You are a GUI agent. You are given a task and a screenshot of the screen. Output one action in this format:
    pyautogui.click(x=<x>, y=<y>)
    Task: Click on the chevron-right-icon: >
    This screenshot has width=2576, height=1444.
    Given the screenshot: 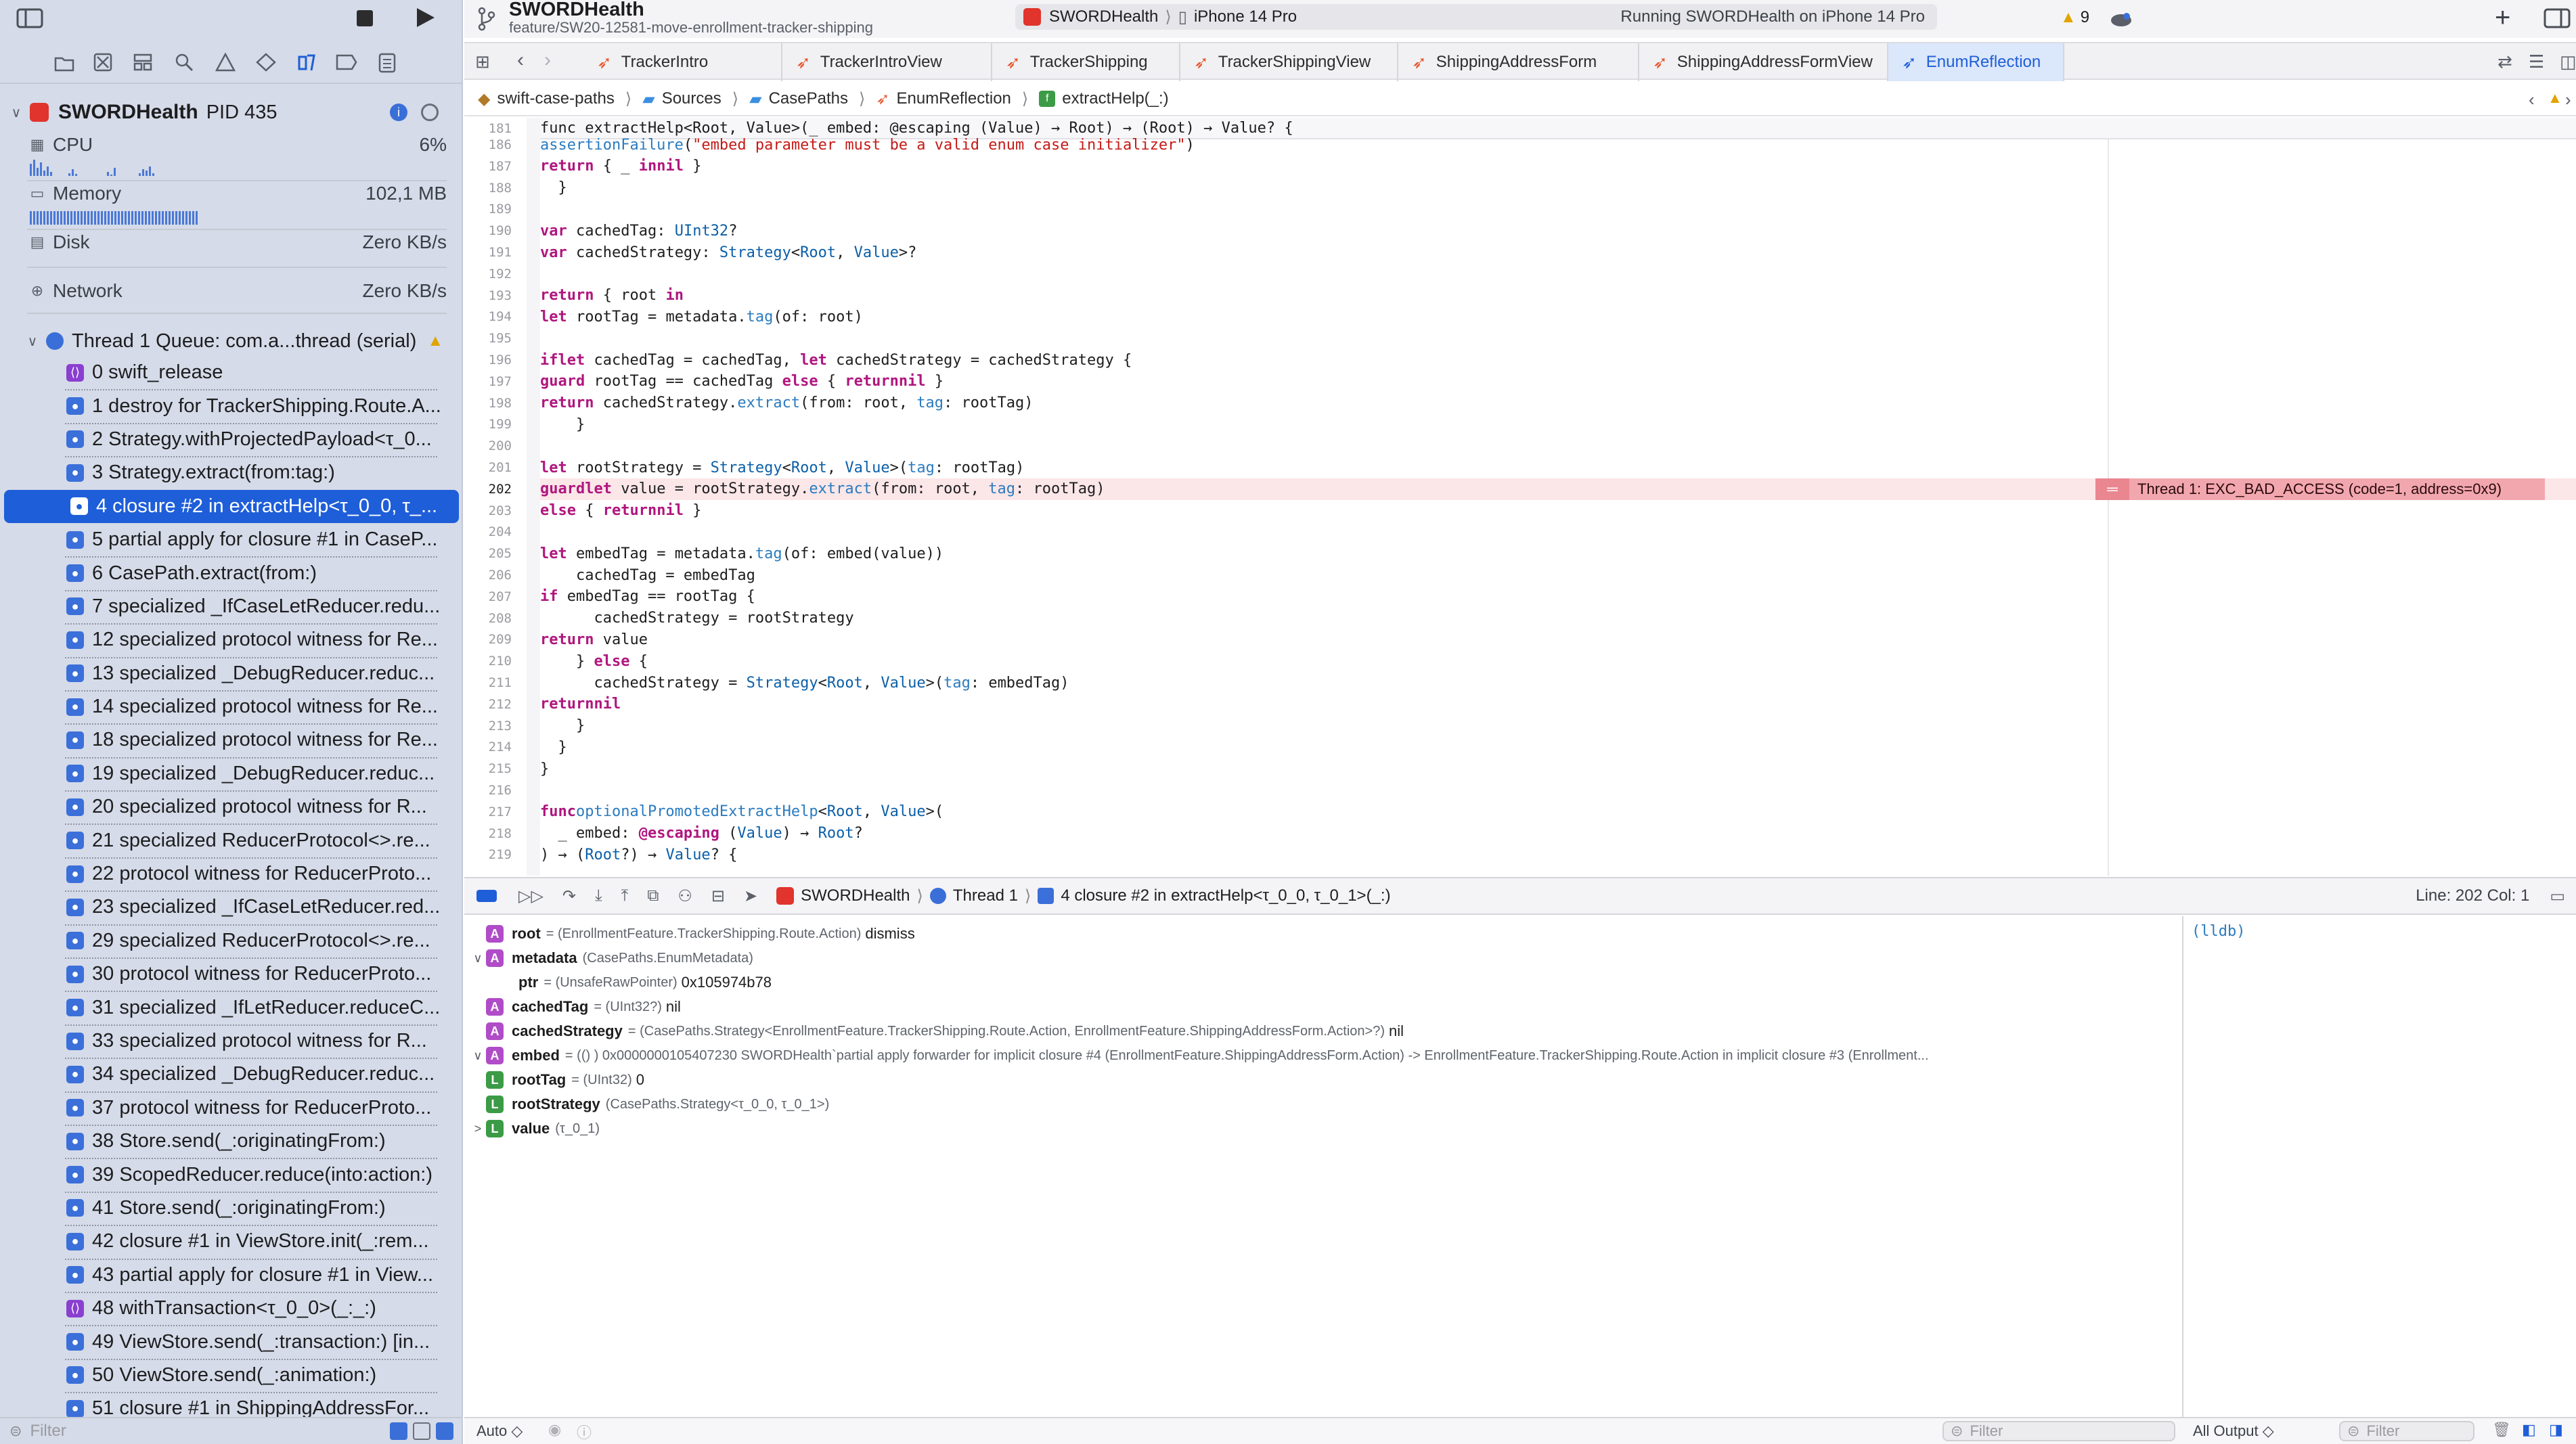 What is the action you would take?
    pyautogui.click(x=478, y=1129)
    